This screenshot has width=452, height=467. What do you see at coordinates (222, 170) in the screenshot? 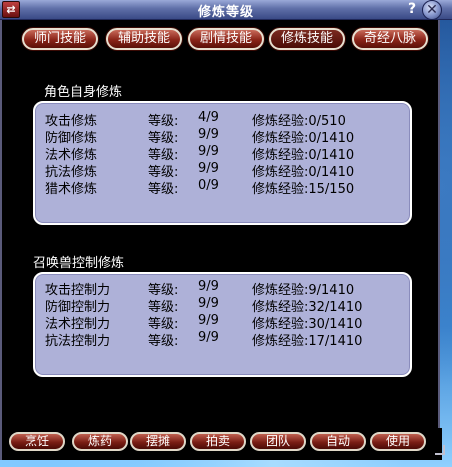
I see `table-row: 抗法修炼 等级: 9/9 修炼经验:0/1410` at bounding box center [222, 170].